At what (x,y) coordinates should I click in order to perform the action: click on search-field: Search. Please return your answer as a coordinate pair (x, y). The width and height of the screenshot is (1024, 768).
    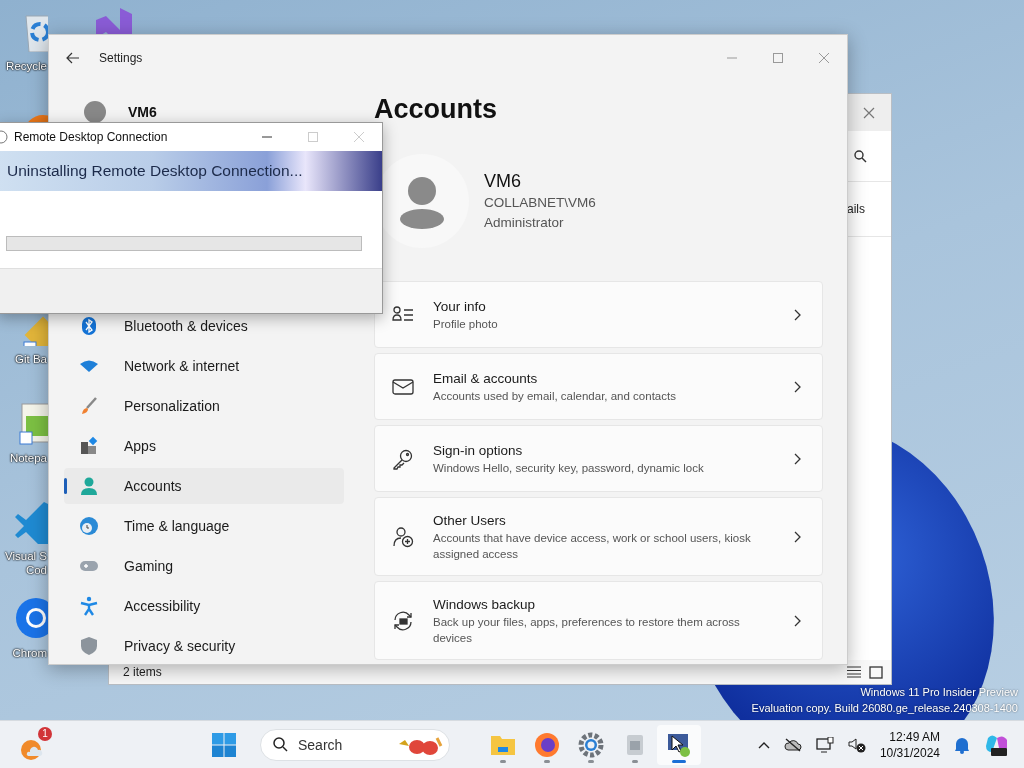
    Looking at the image, I should click on (338, 744).